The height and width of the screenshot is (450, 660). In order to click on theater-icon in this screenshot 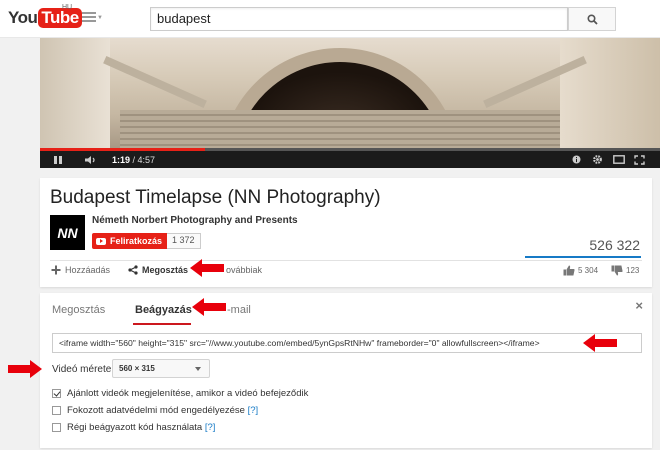, I will do `click(619, 159)`.